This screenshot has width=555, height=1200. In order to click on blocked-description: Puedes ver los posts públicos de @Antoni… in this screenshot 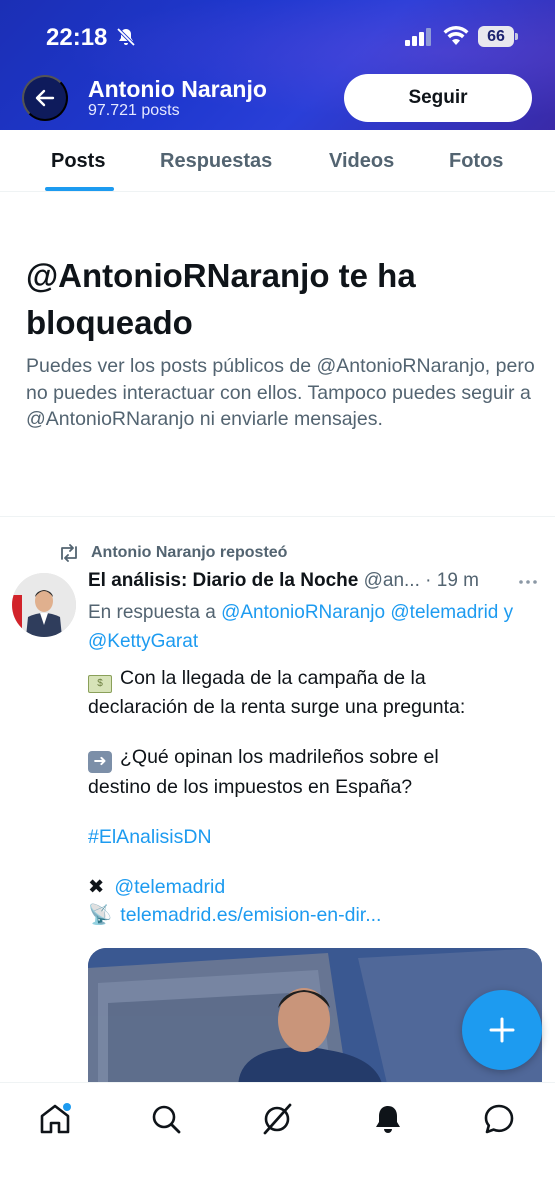, I will do `click(280, 392)`.